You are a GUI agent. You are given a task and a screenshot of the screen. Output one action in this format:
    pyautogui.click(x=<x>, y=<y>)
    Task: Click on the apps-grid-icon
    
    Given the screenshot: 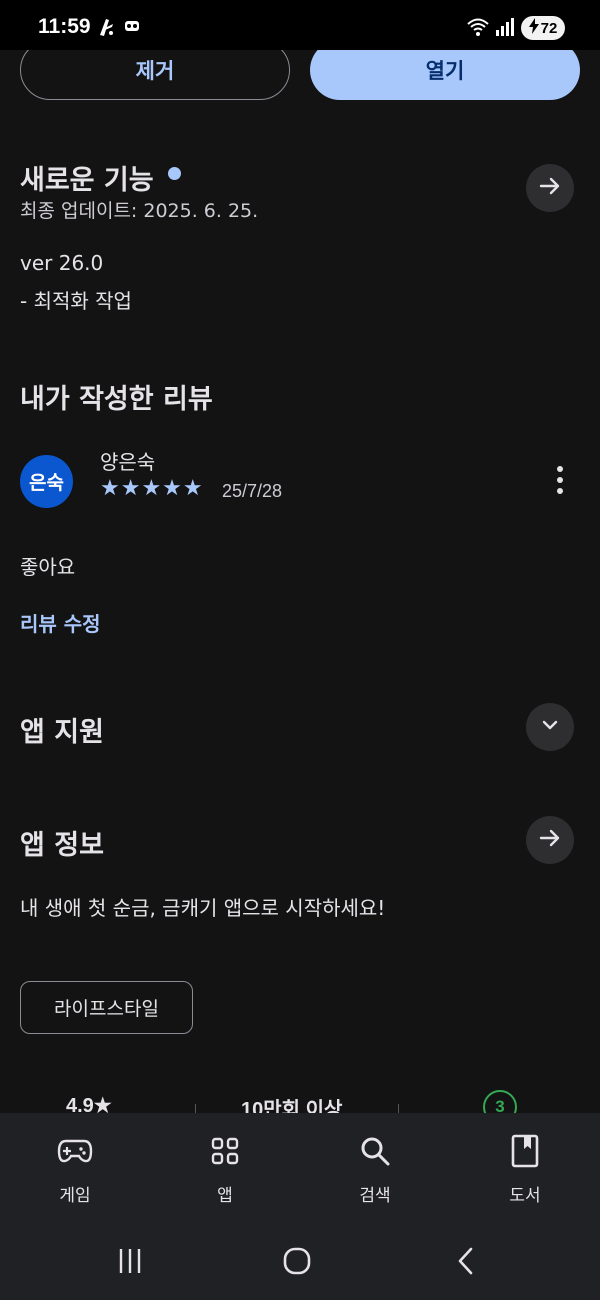 What is the action you would take?
    pyautogui.click(x=225, y=1151)
    